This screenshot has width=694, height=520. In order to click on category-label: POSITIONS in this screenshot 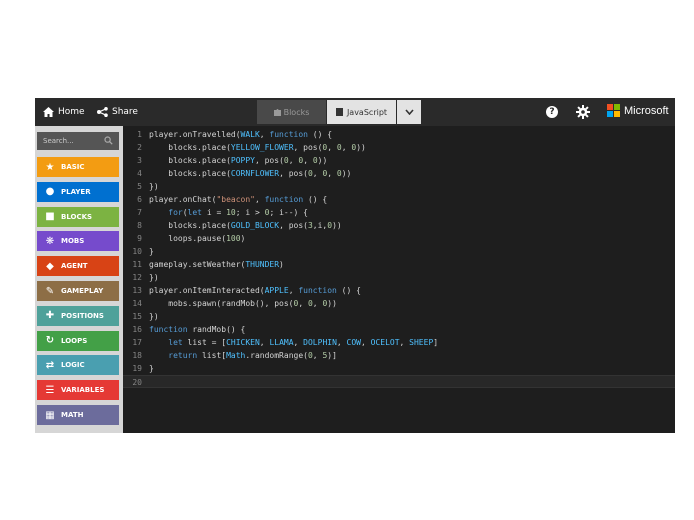, I will do `click(82, 315)`.